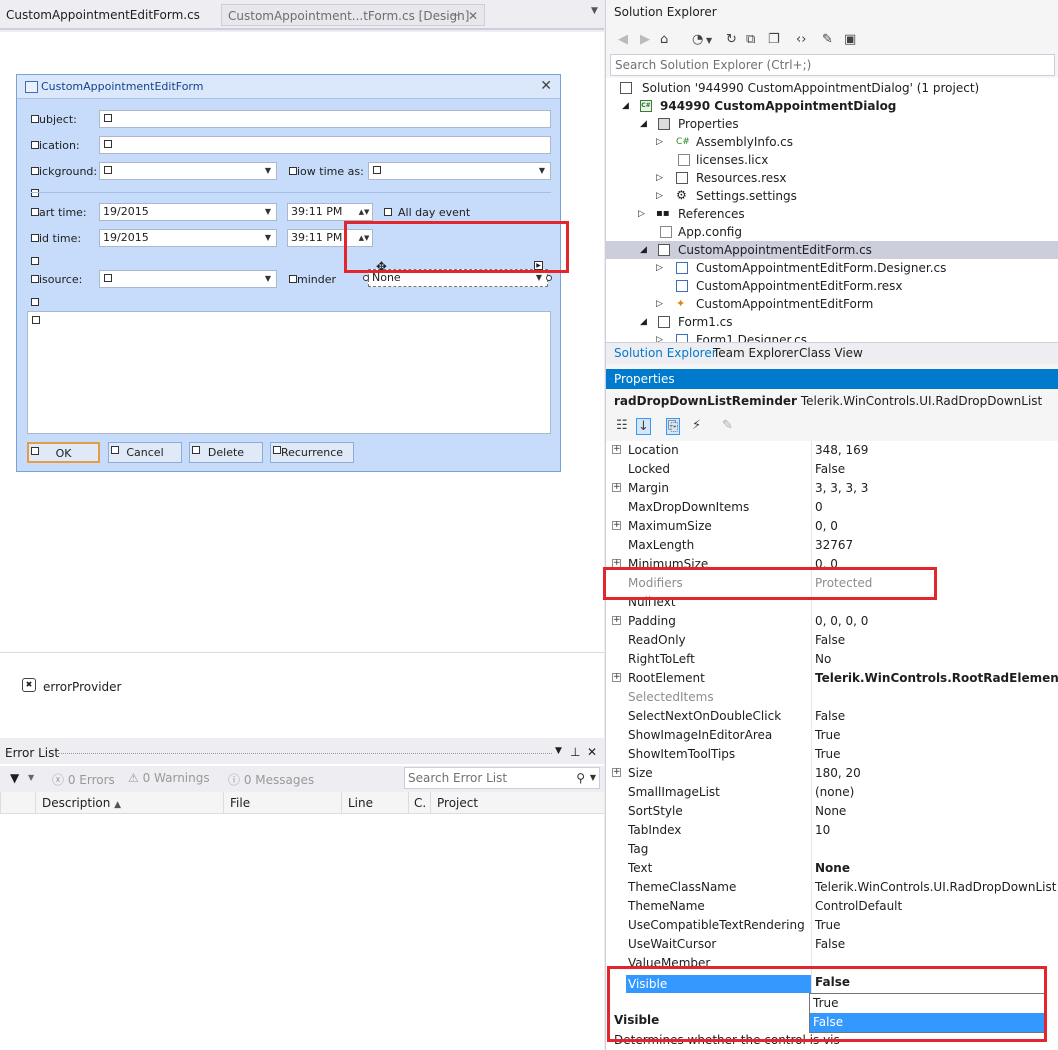 This screenshot has width=1058, height=1050. I want to click on property-row: ThemeName ControlDefault, so click(832, 906).